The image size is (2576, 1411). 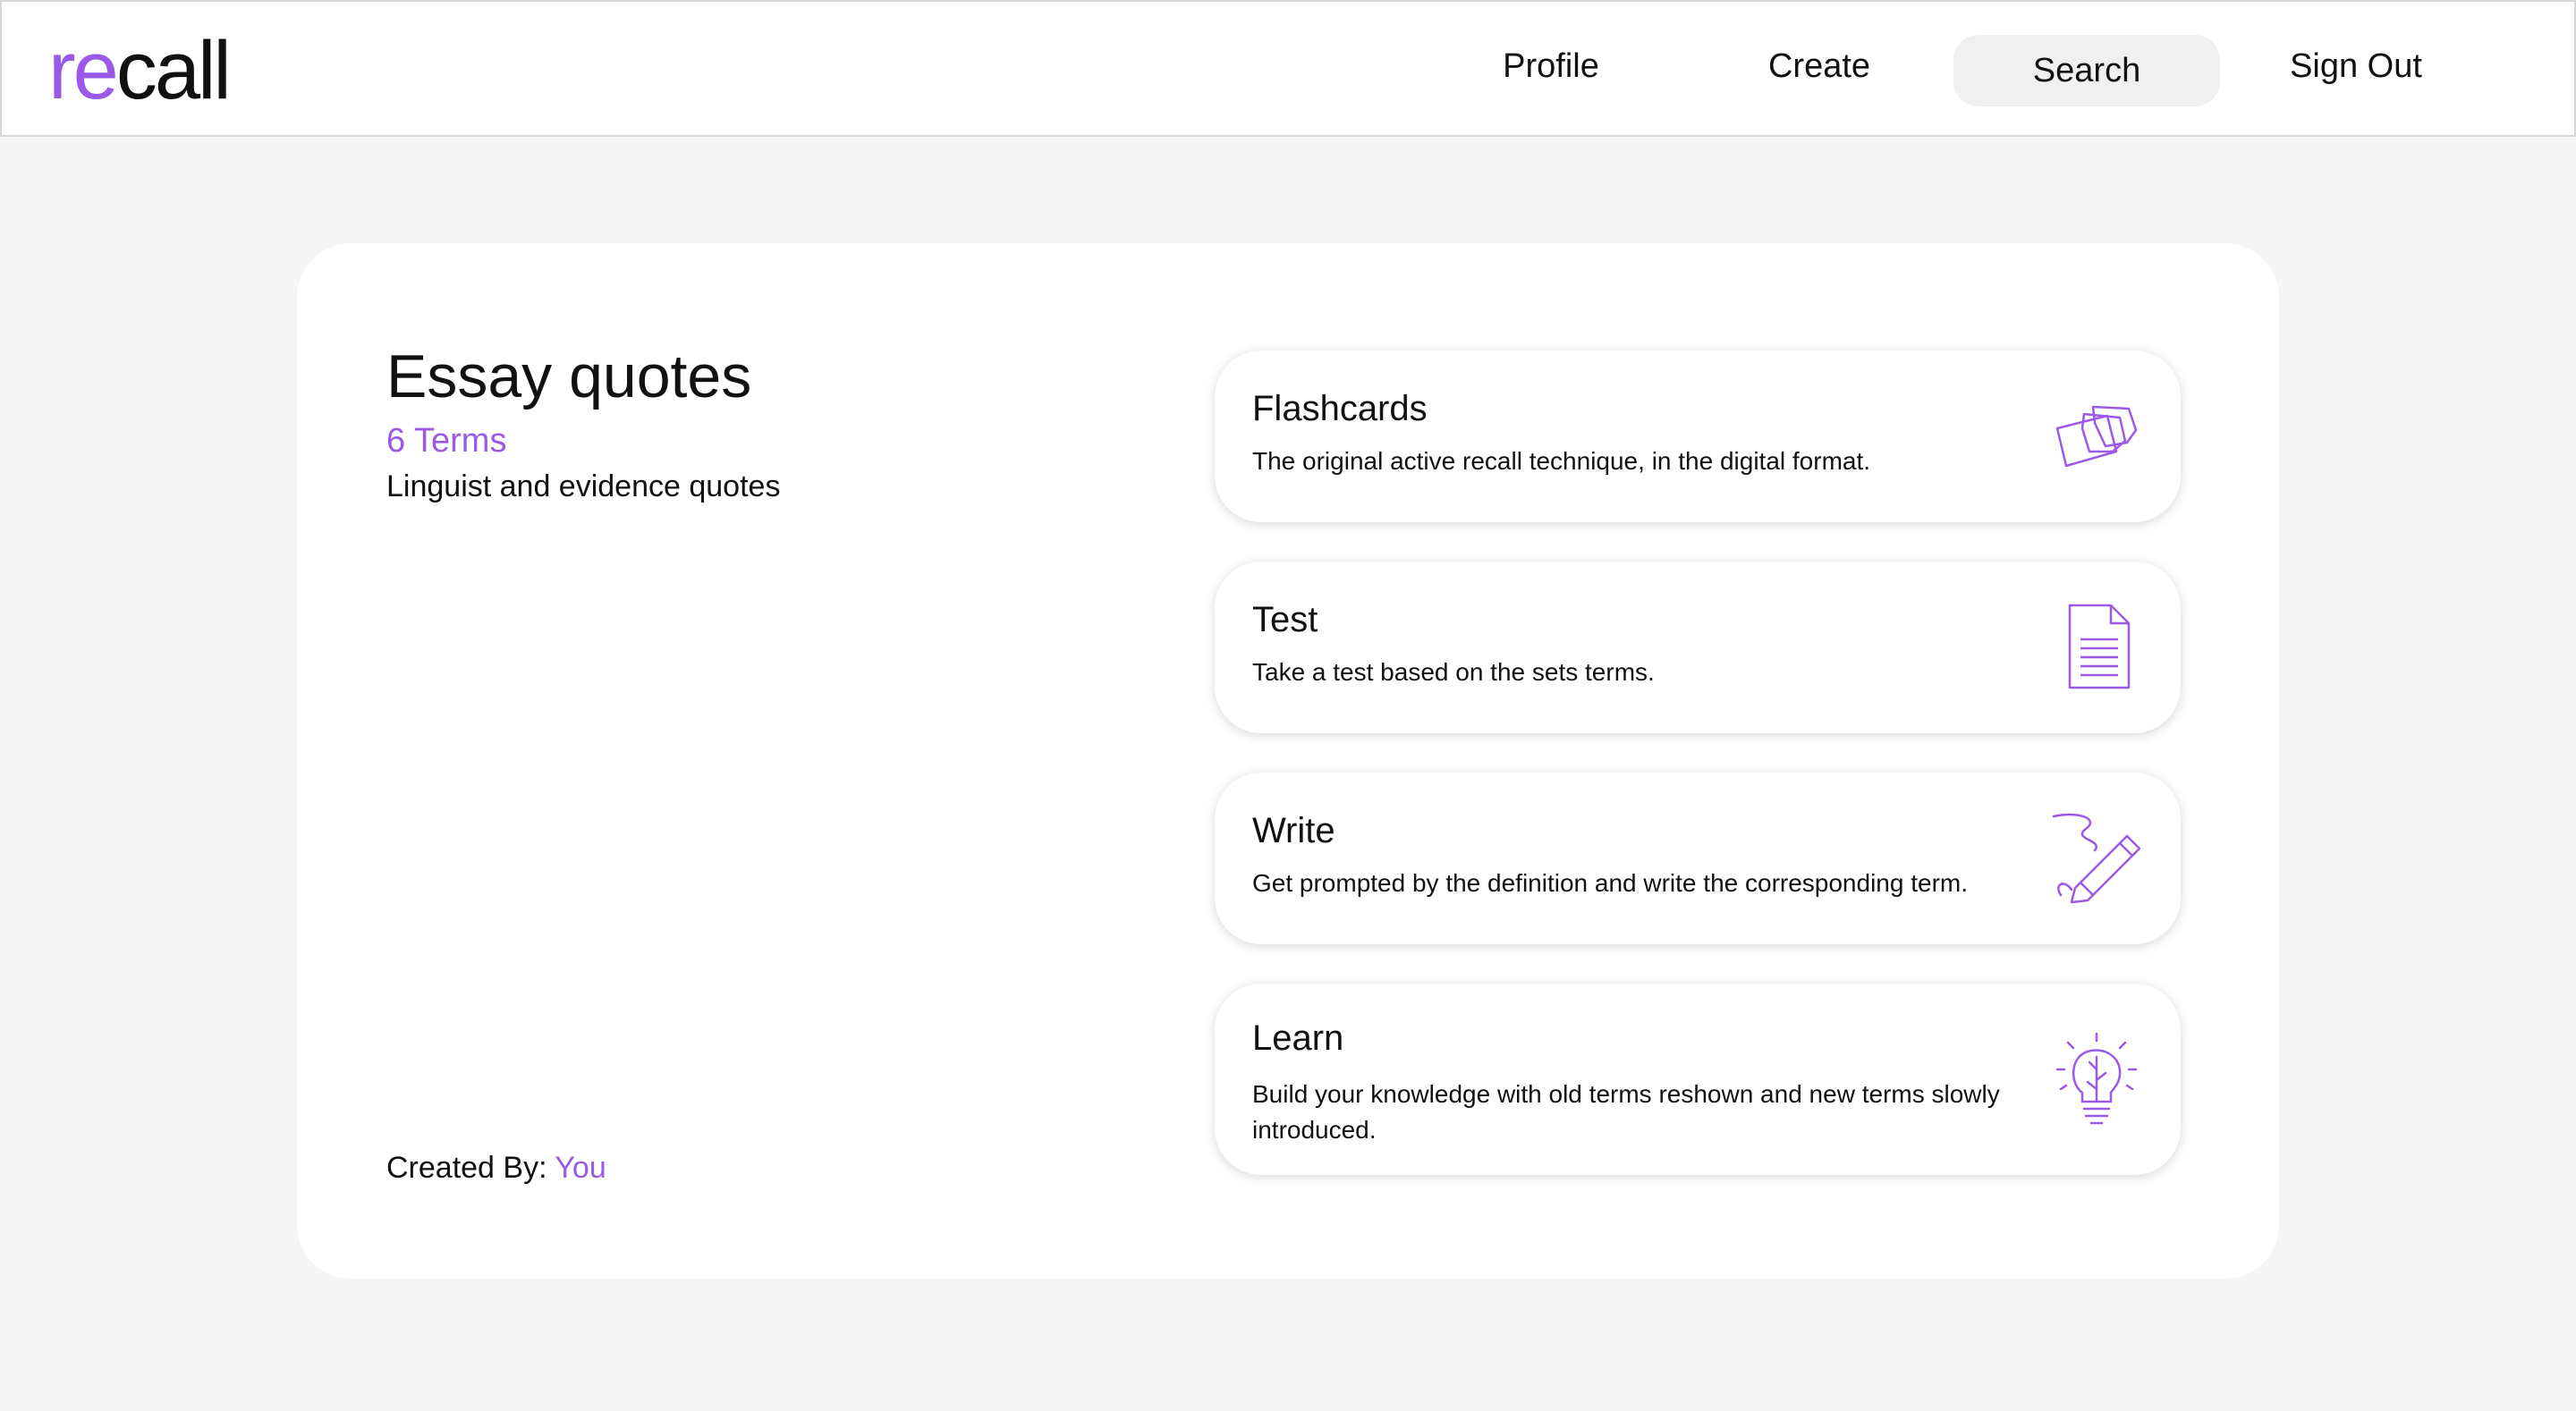 I want to click on document-icon, so click(x=2099, y=647).